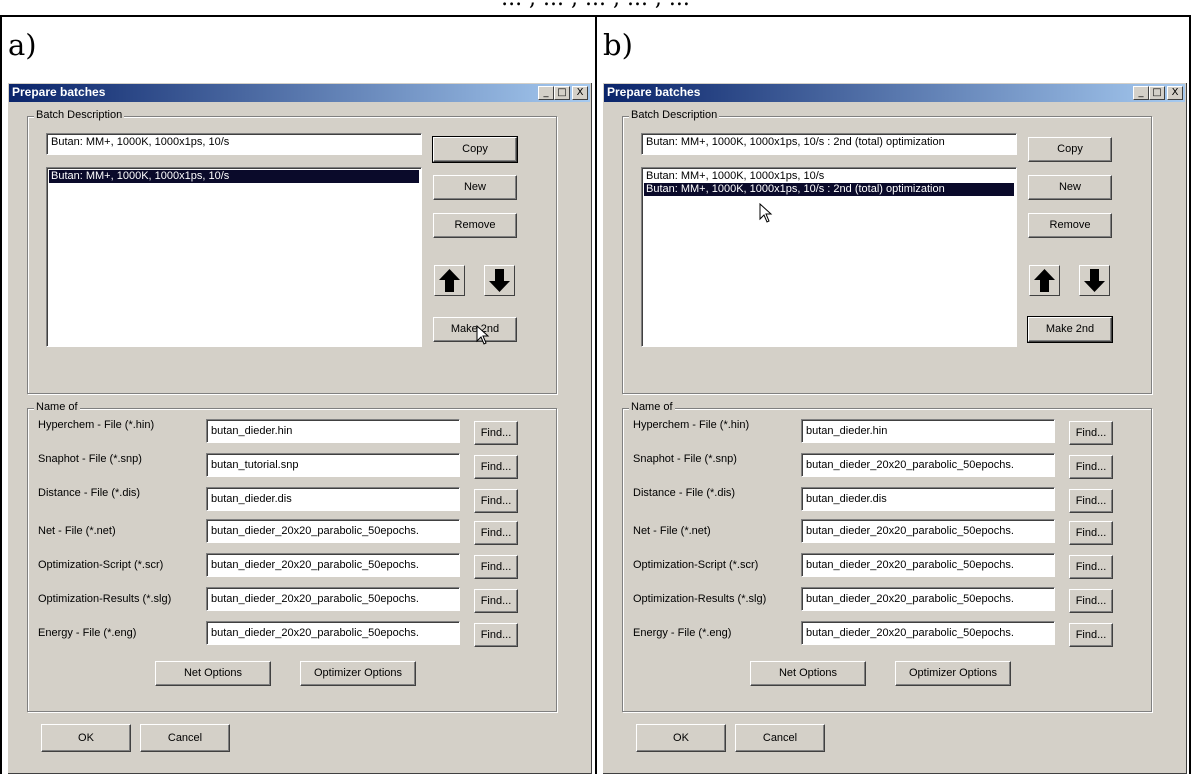 The height and width of the screenshot is (774, 1191). Describe the element at coordinates (333, 465) in the screenshot. I see `file-input: butan_tutorial.snp` at that location.